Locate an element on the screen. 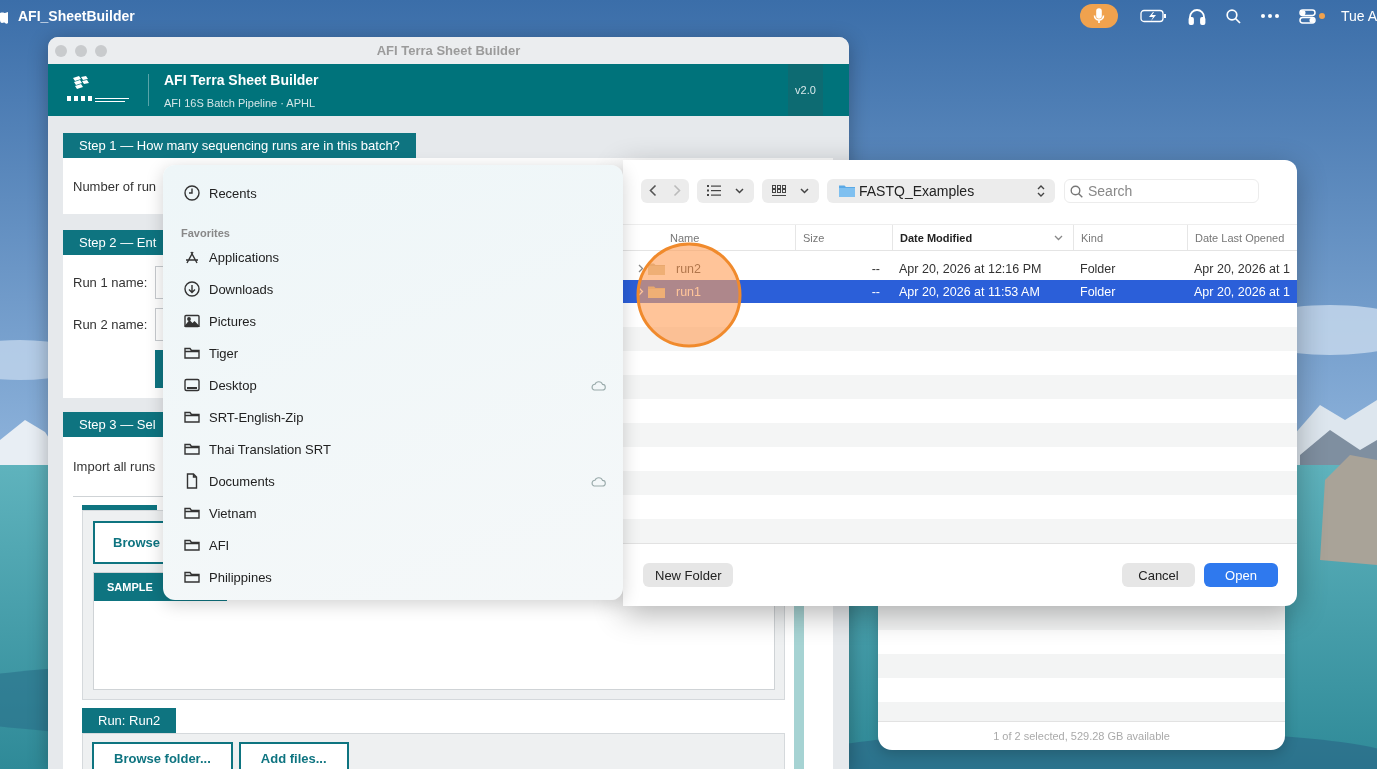  app-title: AFI Terra Sheet Builder is located at coordinates (242, 79).